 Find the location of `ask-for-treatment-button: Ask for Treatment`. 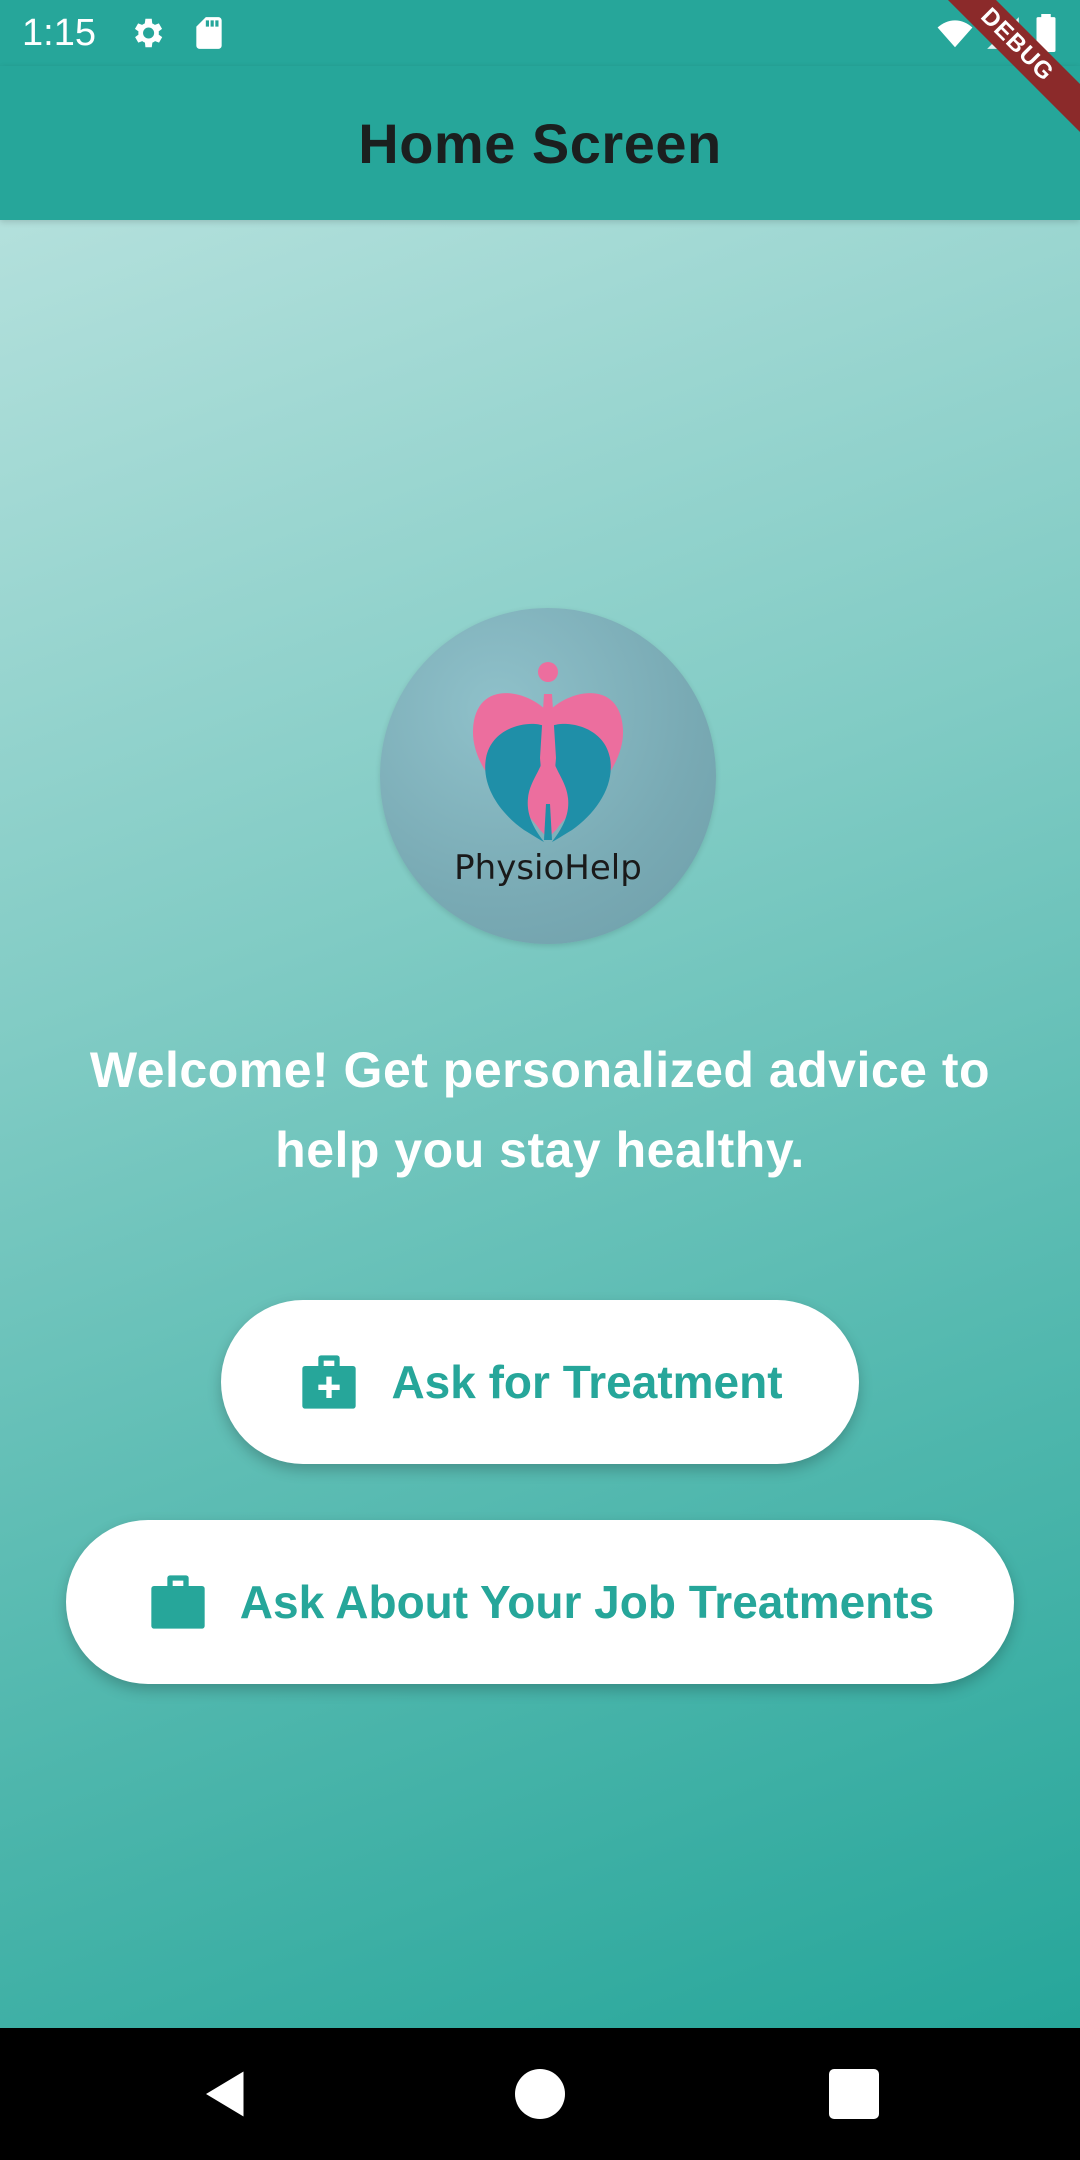

ask-for-treatment-button: Ask for Treatment is located at coordinates (540, 1382).